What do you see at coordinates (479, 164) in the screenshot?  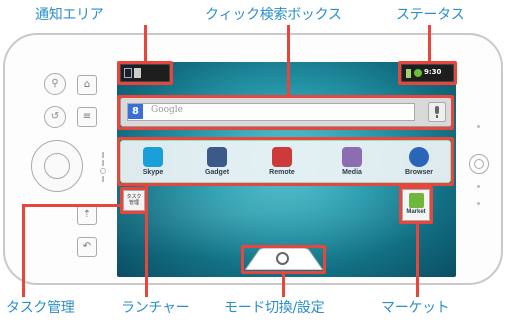 I see `hw-trackball` at bounding box center [479, 164].